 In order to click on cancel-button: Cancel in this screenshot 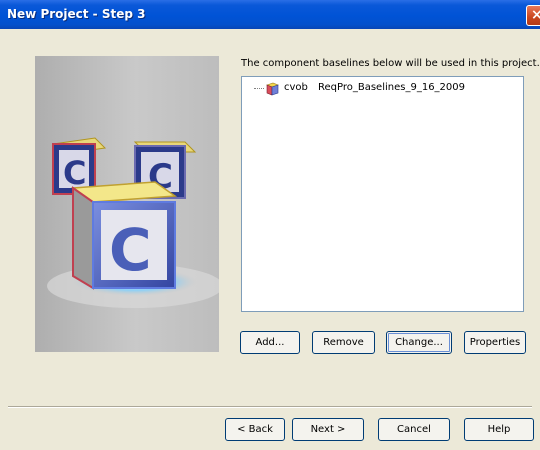, I will do `click(414, 429)`.